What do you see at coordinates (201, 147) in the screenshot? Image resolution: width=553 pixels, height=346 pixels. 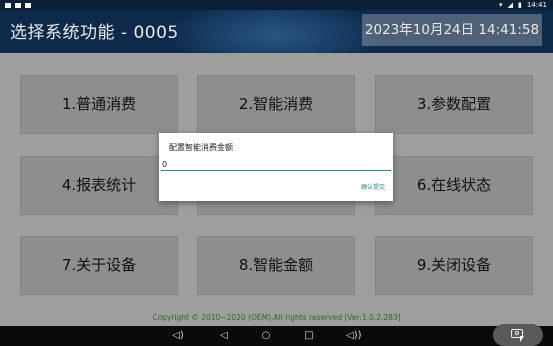 I see `dialog-title: 配置智能消费金额` at bounding box center [201, 147].